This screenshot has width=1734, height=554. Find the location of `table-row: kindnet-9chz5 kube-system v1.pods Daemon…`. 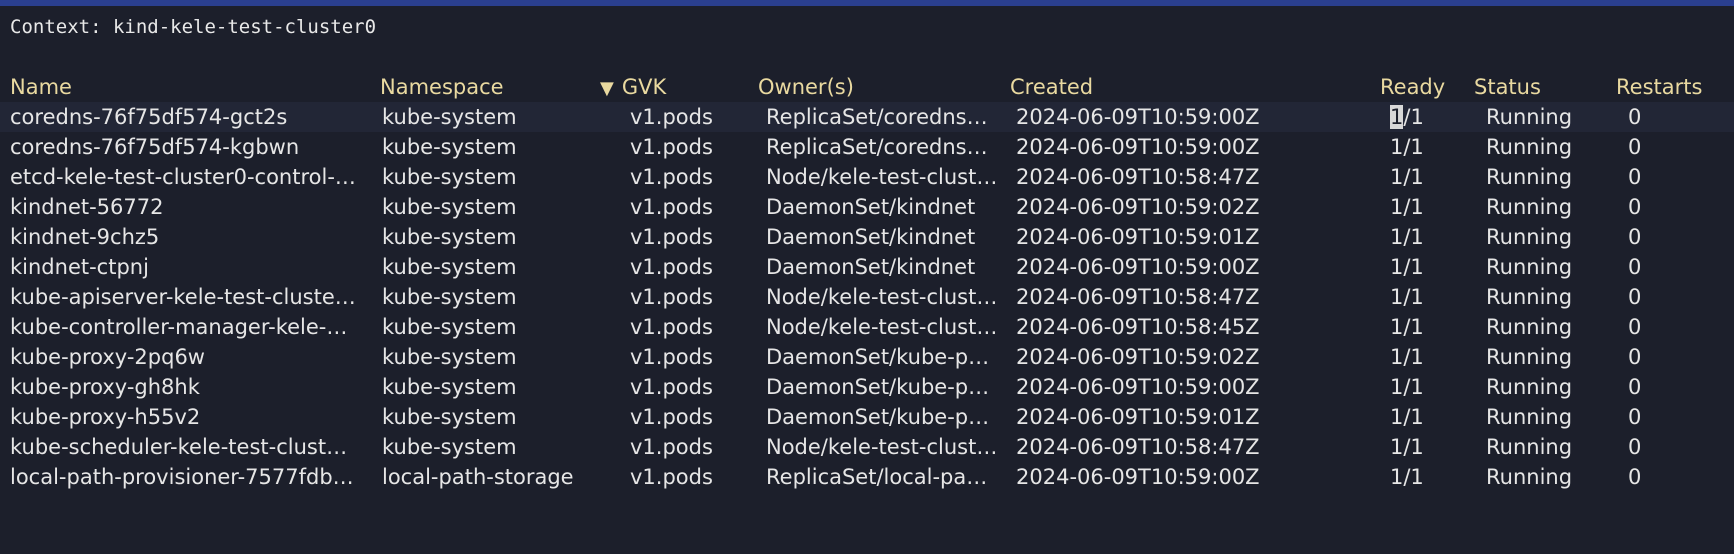

table-row: kindnet-9chz5 kube-system v1.pods Daemon… is located at coordinates (867, 237).